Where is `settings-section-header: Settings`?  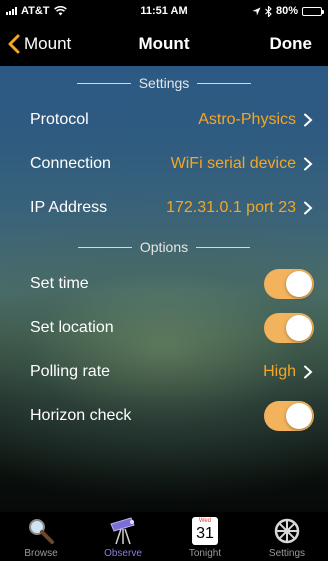
settings-section-header: Settings is located at coordinates (164, 83).